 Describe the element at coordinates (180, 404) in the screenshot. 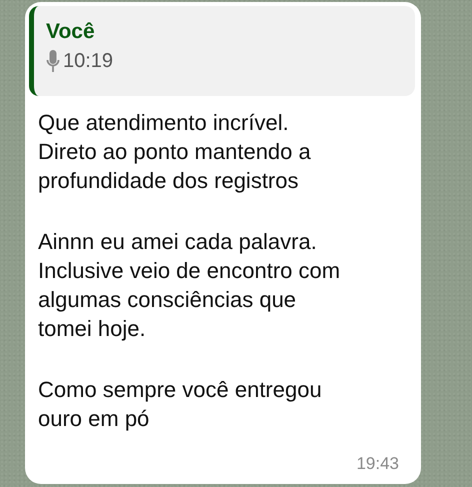

I see `message-text: Como sempre você entregou ouro em pó` at that location.